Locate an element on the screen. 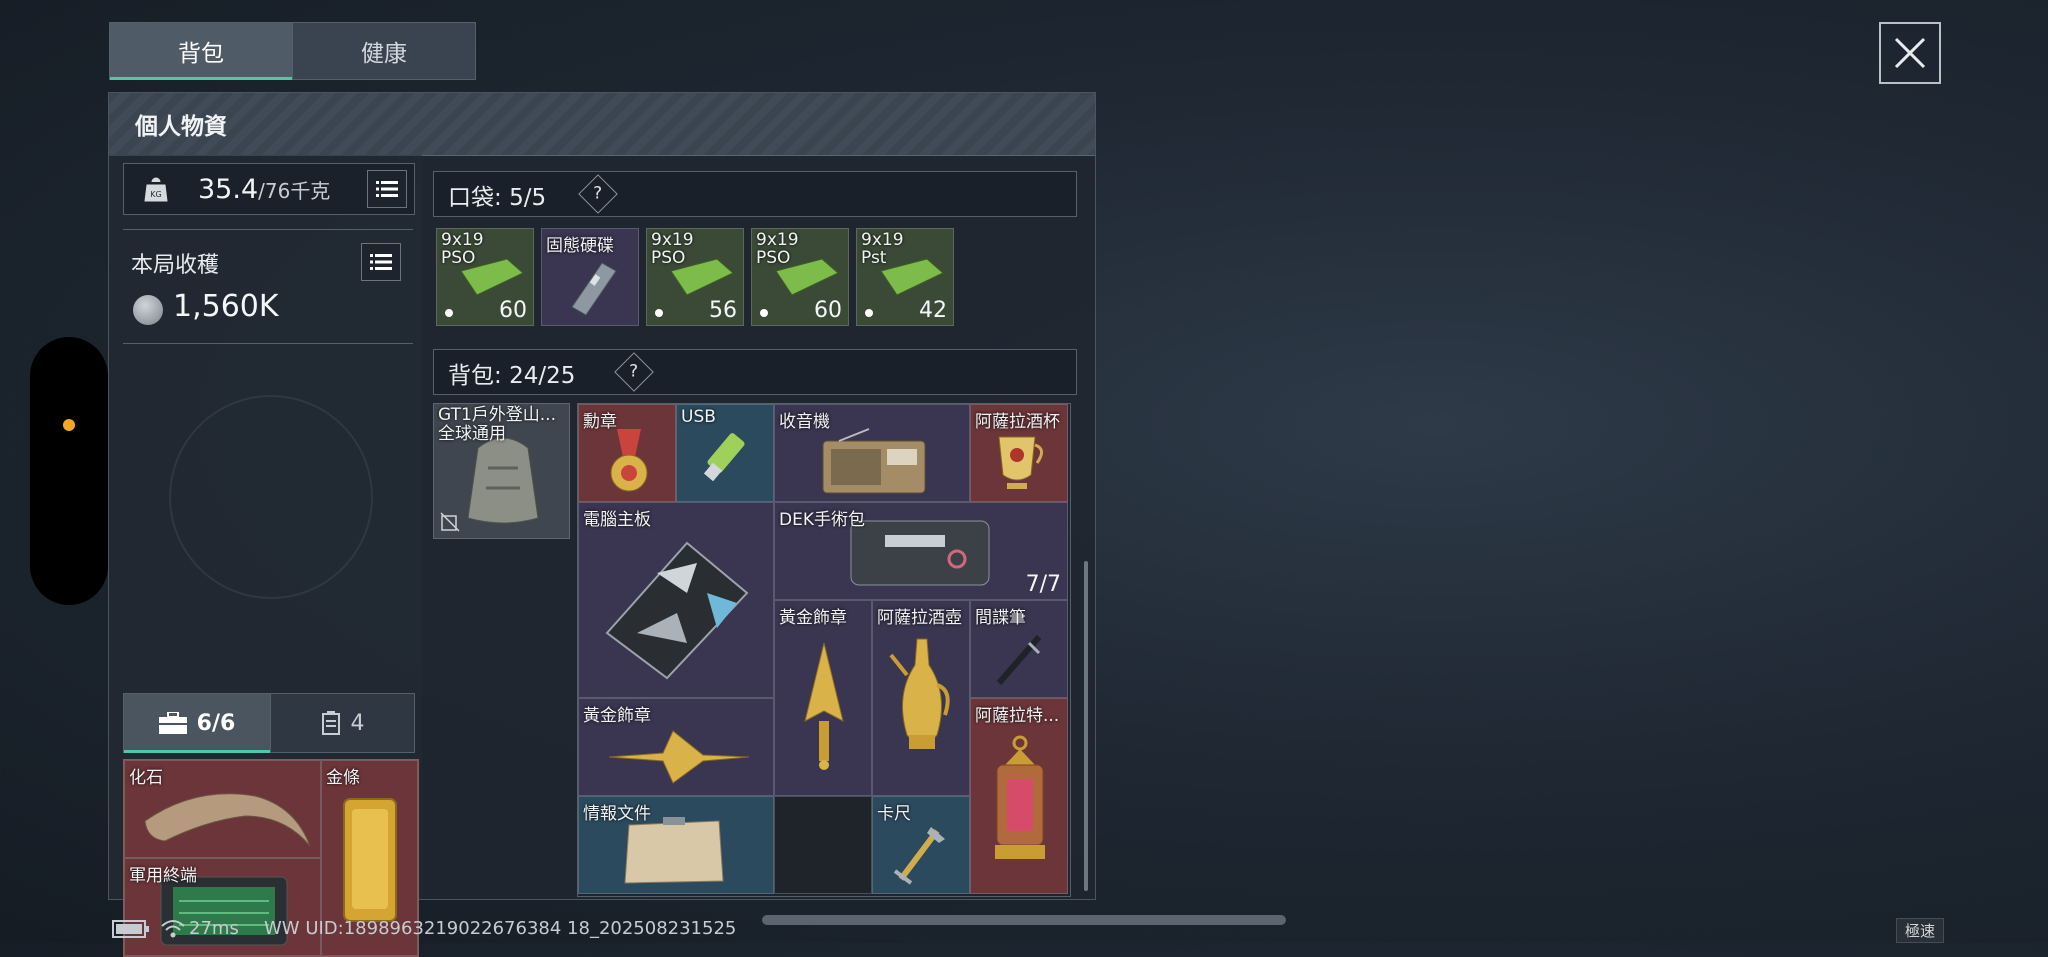 This screenshot has height=957, width=2048. item-asara-cup: 阿薩拉酒杯 is located at coordinates (1019, 453).